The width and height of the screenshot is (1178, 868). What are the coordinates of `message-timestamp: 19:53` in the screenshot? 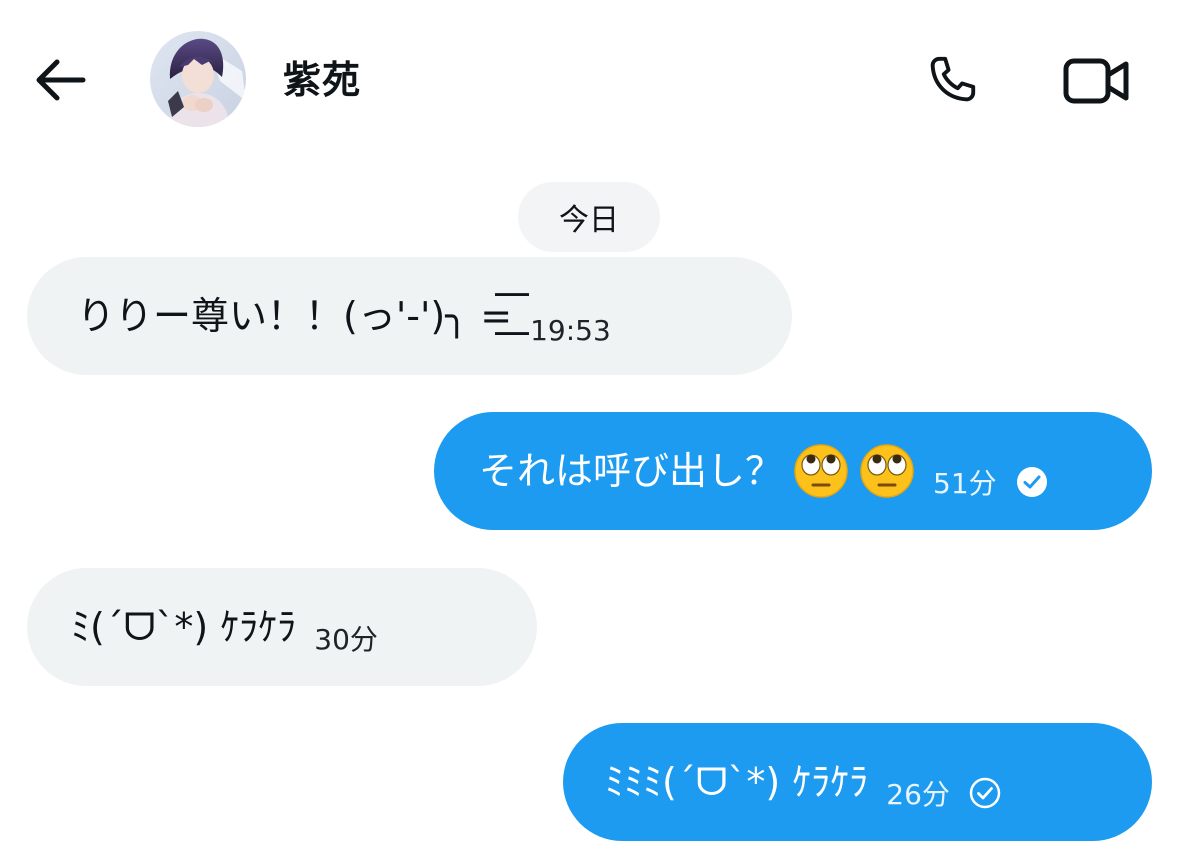 It's located at (570, 330).